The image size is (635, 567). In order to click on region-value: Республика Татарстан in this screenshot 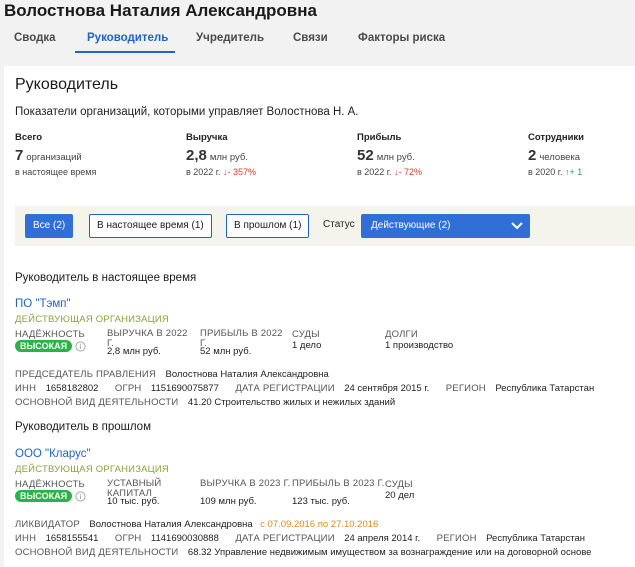, I will do `click(545, 388)`.